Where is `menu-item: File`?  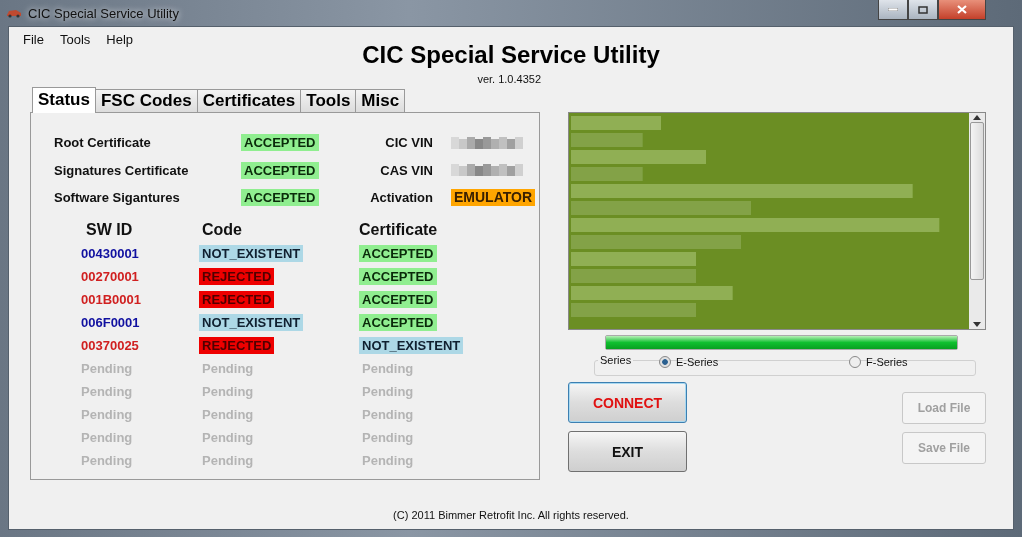 menu-item: File is located at coordinates (33, 39).